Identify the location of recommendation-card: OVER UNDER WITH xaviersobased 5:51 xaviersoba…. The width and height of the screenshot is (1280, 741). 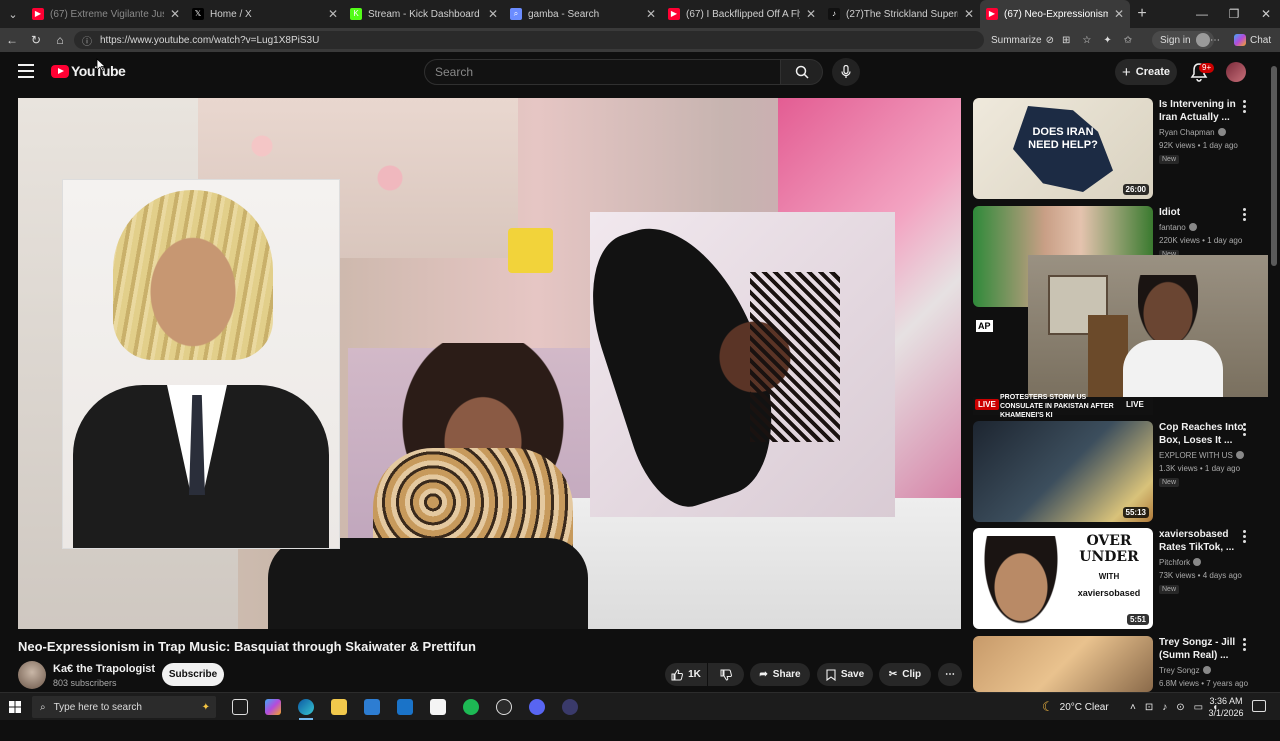
(1118, 580).